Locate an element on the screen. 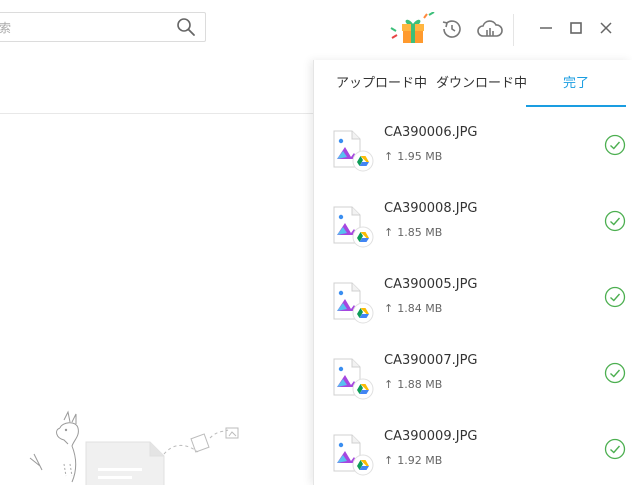 The height and width of the screenshot is (485, 632). header-divider is located at coordinates (156, 113).